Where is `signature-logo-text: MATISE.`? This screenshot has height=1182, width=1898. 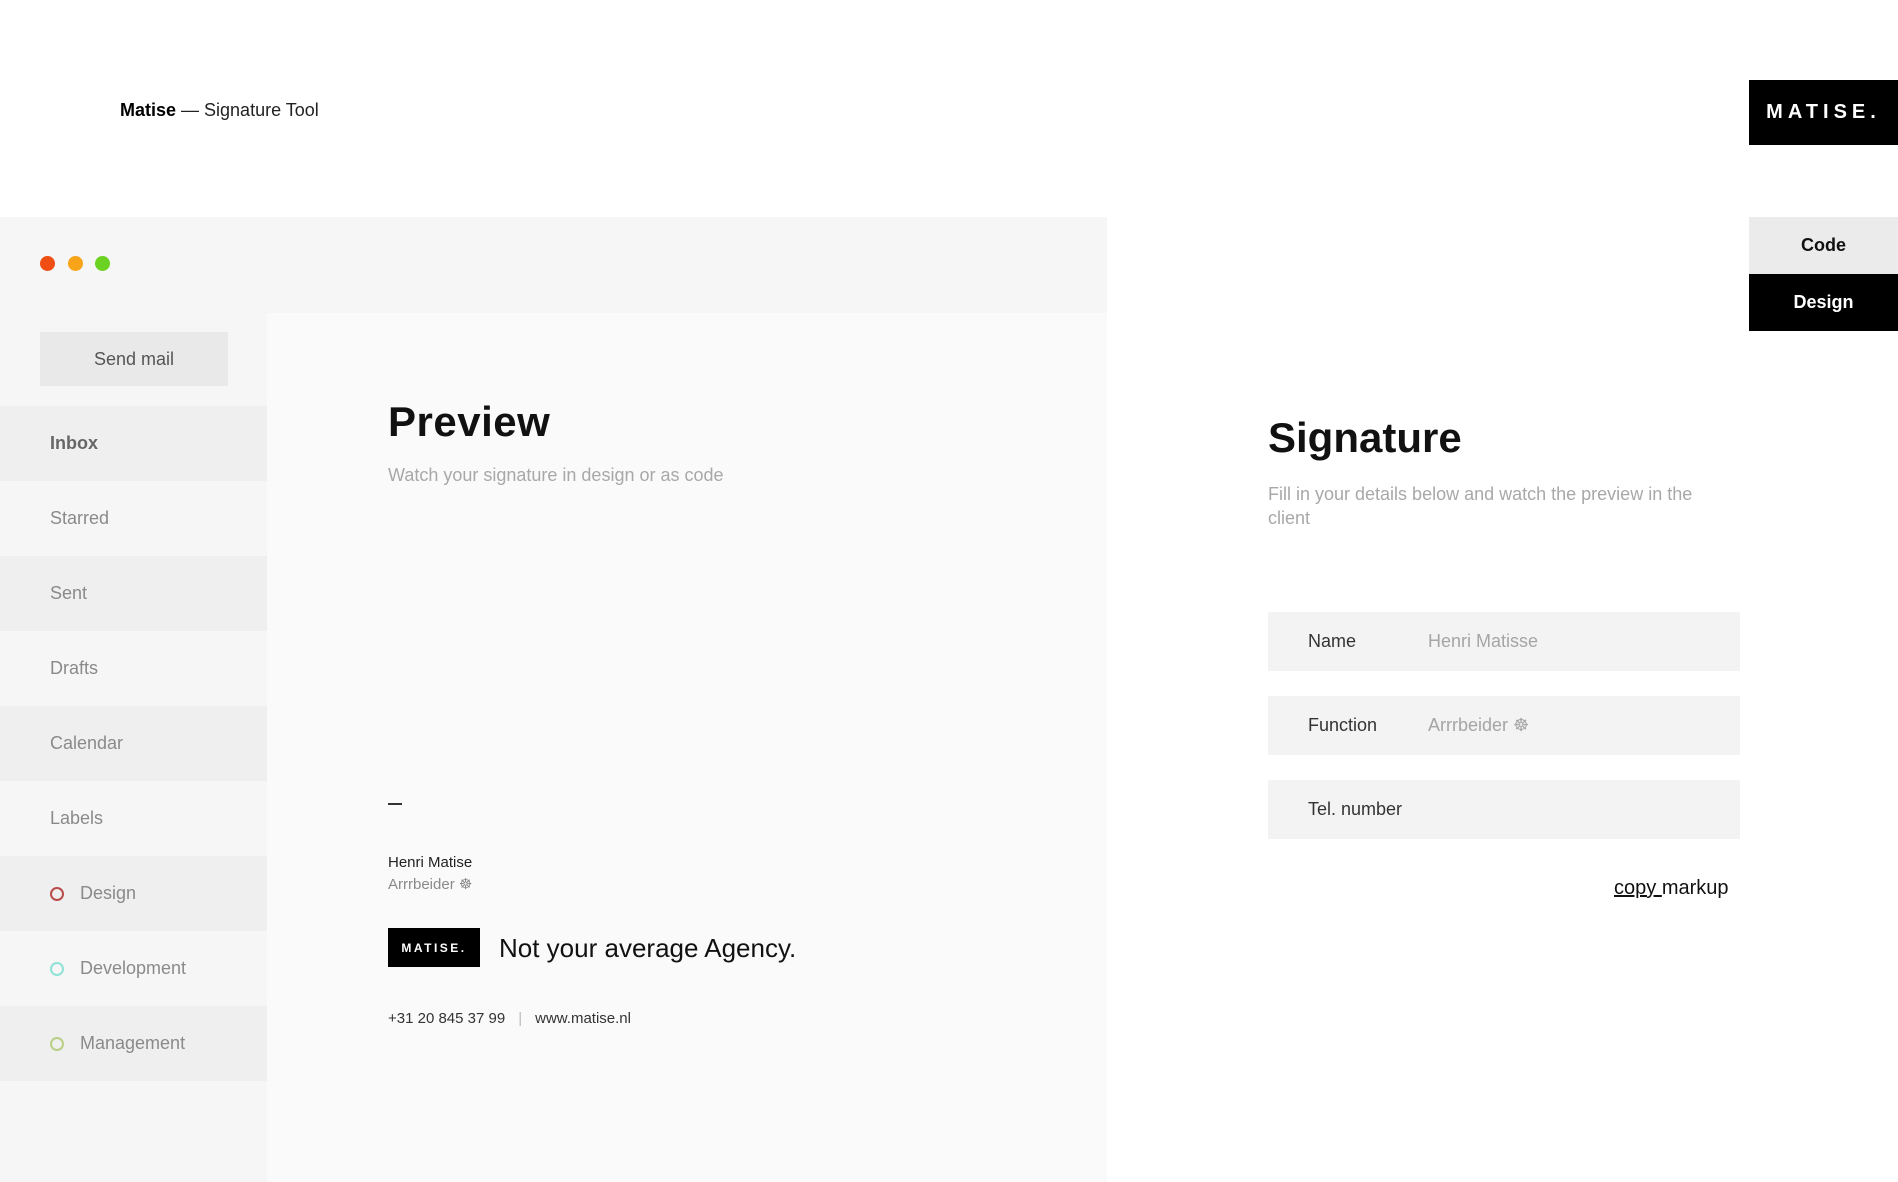
signature-logo-text: MATISE. is located at coordinates (434, 947).